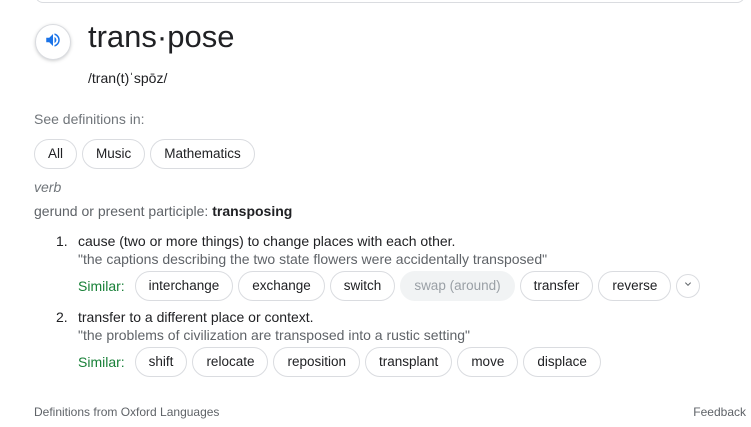  What do you see at coordinates (488, 362) in the screenshot?
I see `similar-chip: move` at bounding box center [488, 362].